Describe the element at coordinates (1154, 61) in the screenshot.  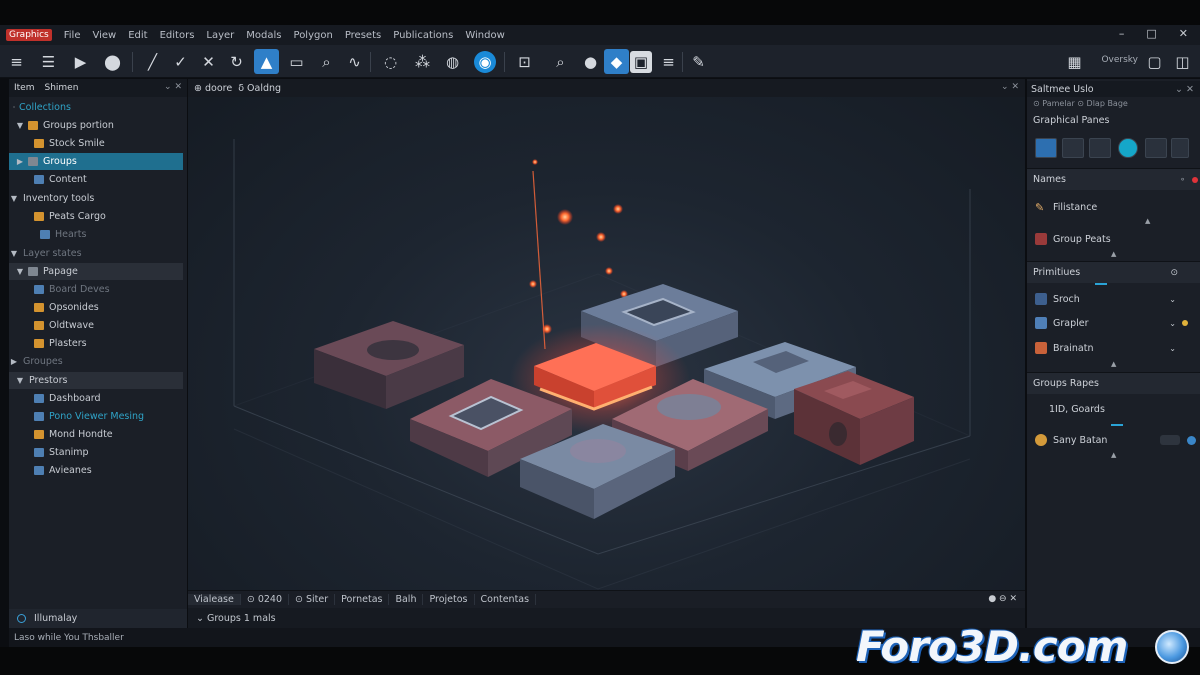
I see `window-icon: ▢` at that location.